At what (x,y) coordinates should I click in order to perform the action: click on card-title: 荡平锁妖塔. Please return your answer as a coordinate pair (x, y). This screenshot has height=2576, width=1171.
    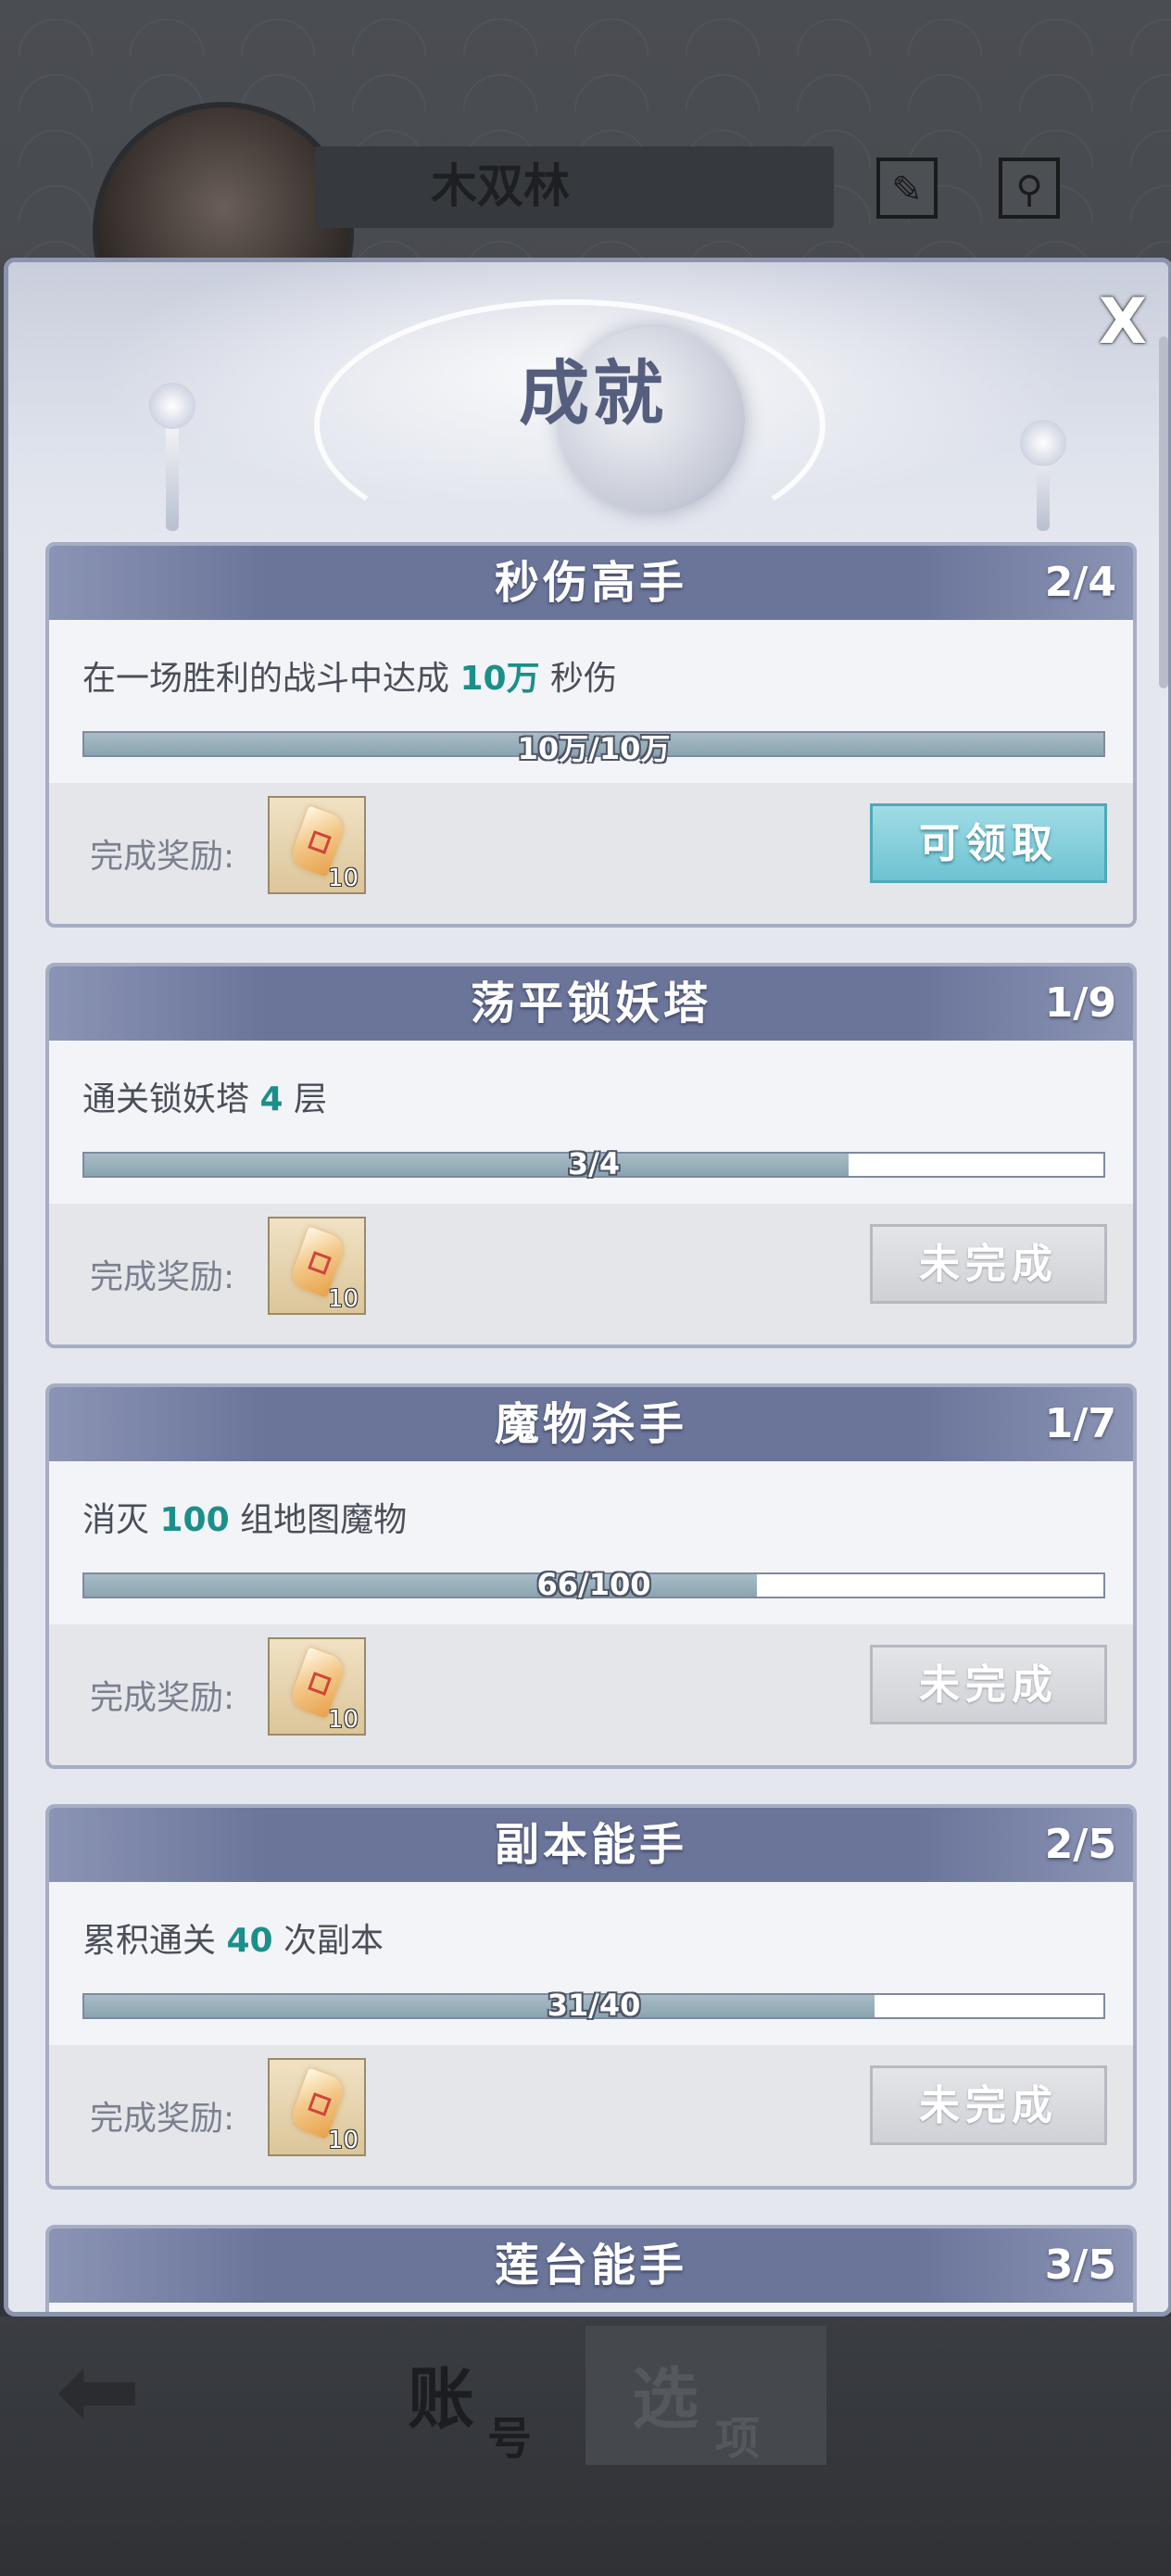
    Looking at the image, I should click on (590, 1004).